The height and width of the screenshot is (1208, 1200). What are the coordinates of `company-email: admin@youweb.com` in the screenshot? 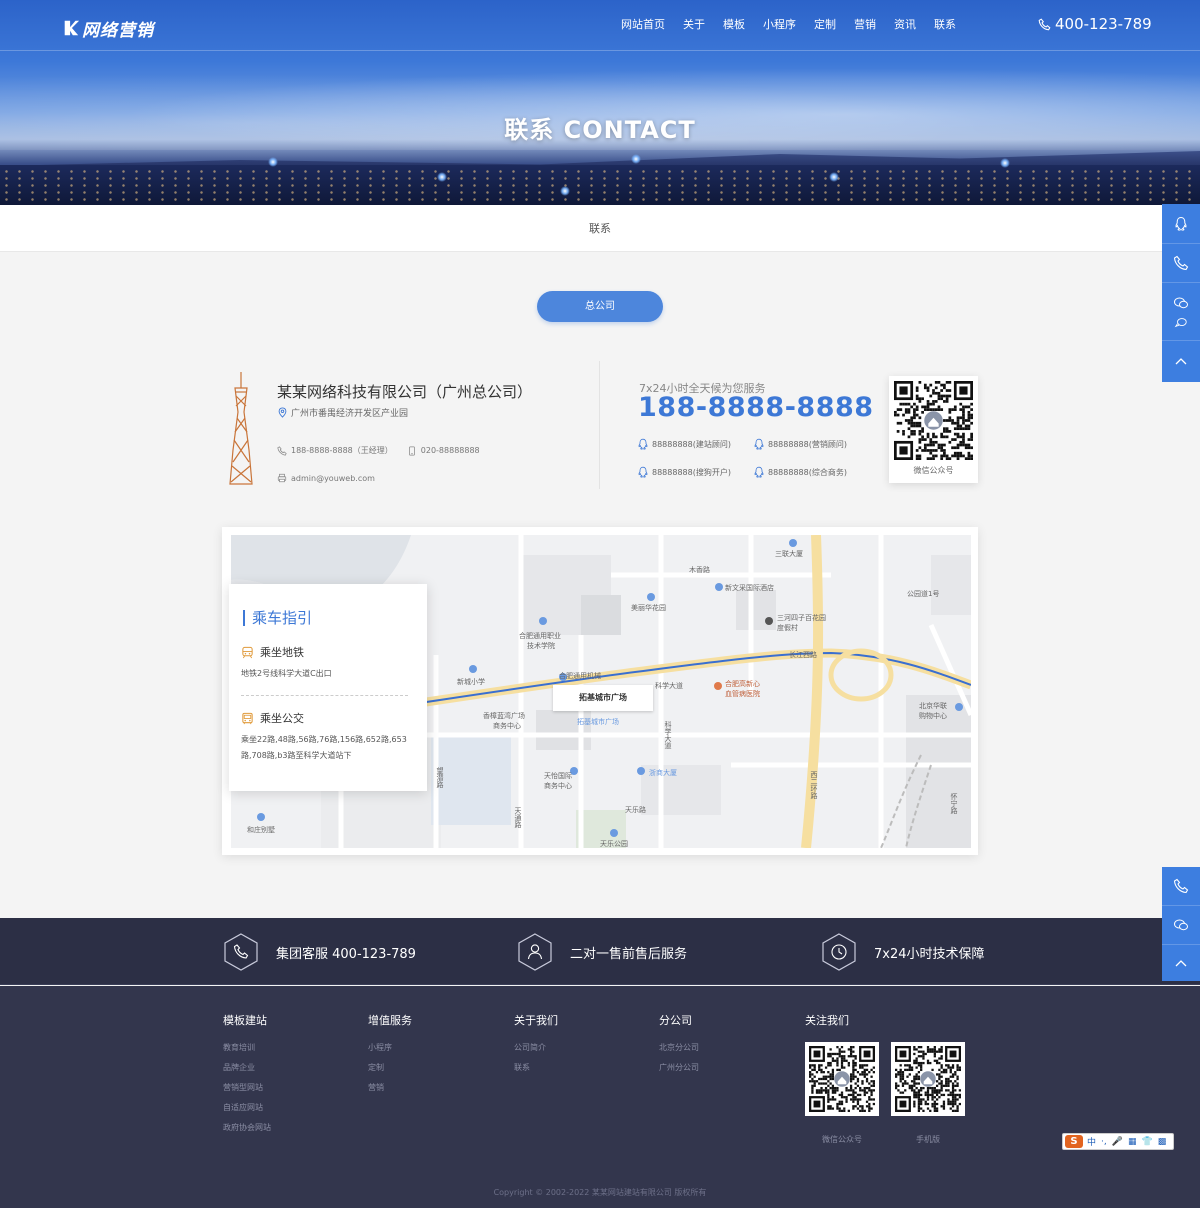 It's located at (326, 478).